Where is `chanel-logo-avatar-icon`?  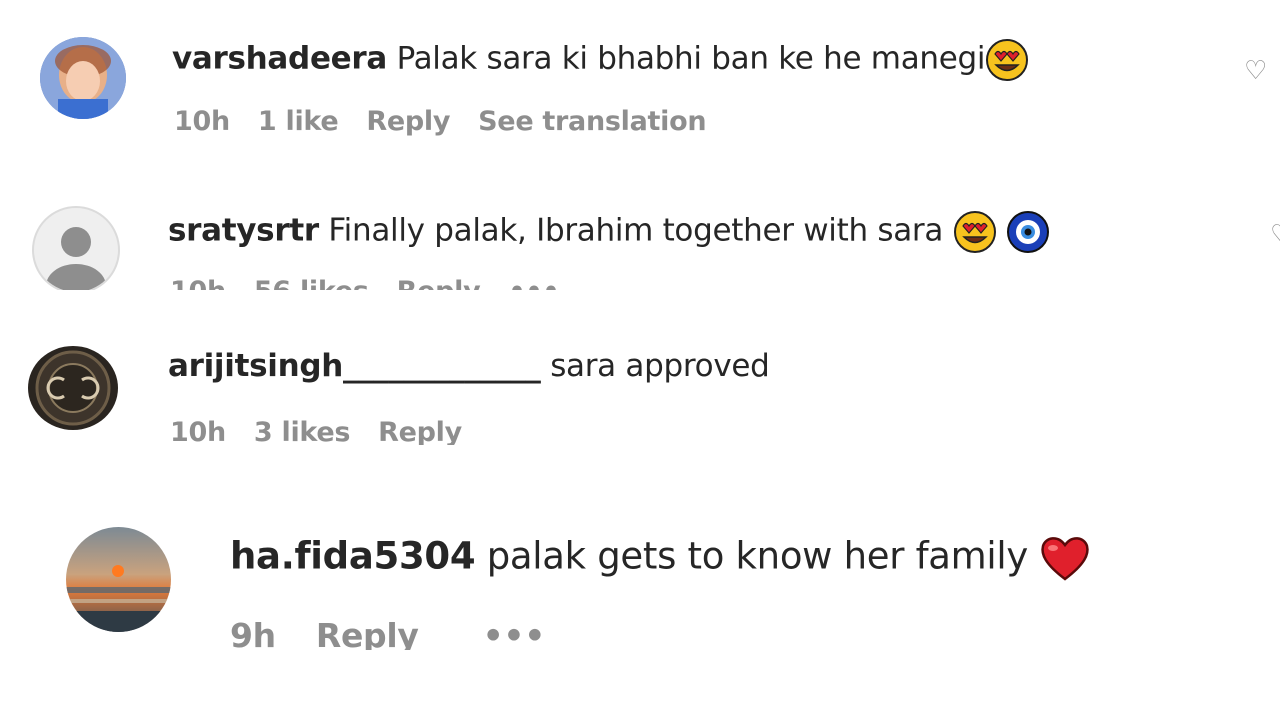
chanel-logo-avatar-icon is located at coordinates (73, 388).